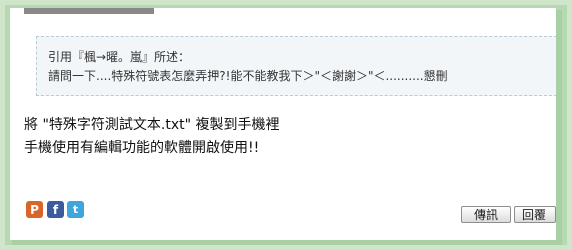 Image resolution: width=572 pixels, height=250 pixels. Describe the element at coordinates (559, 126) in the screenshot. I see `frame-shadow-right` at that location.